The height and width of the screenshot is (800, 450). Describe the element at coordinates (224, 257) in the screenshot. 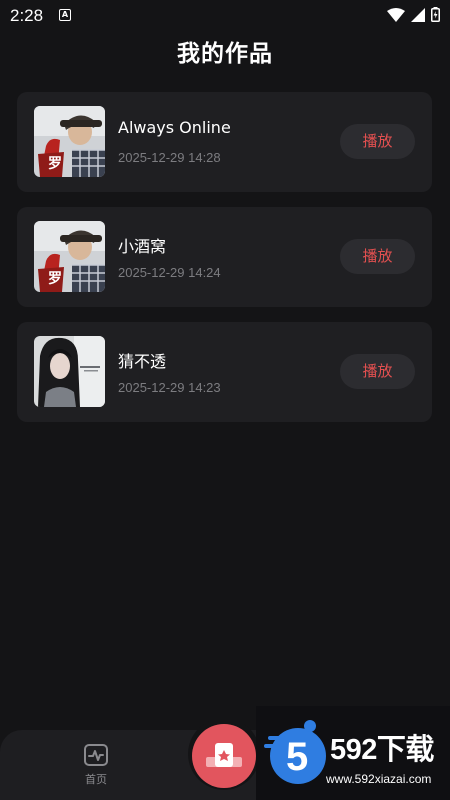

I see `work-item: 罗 小酒窝 2025-12-29 14:24 播放` at that location.